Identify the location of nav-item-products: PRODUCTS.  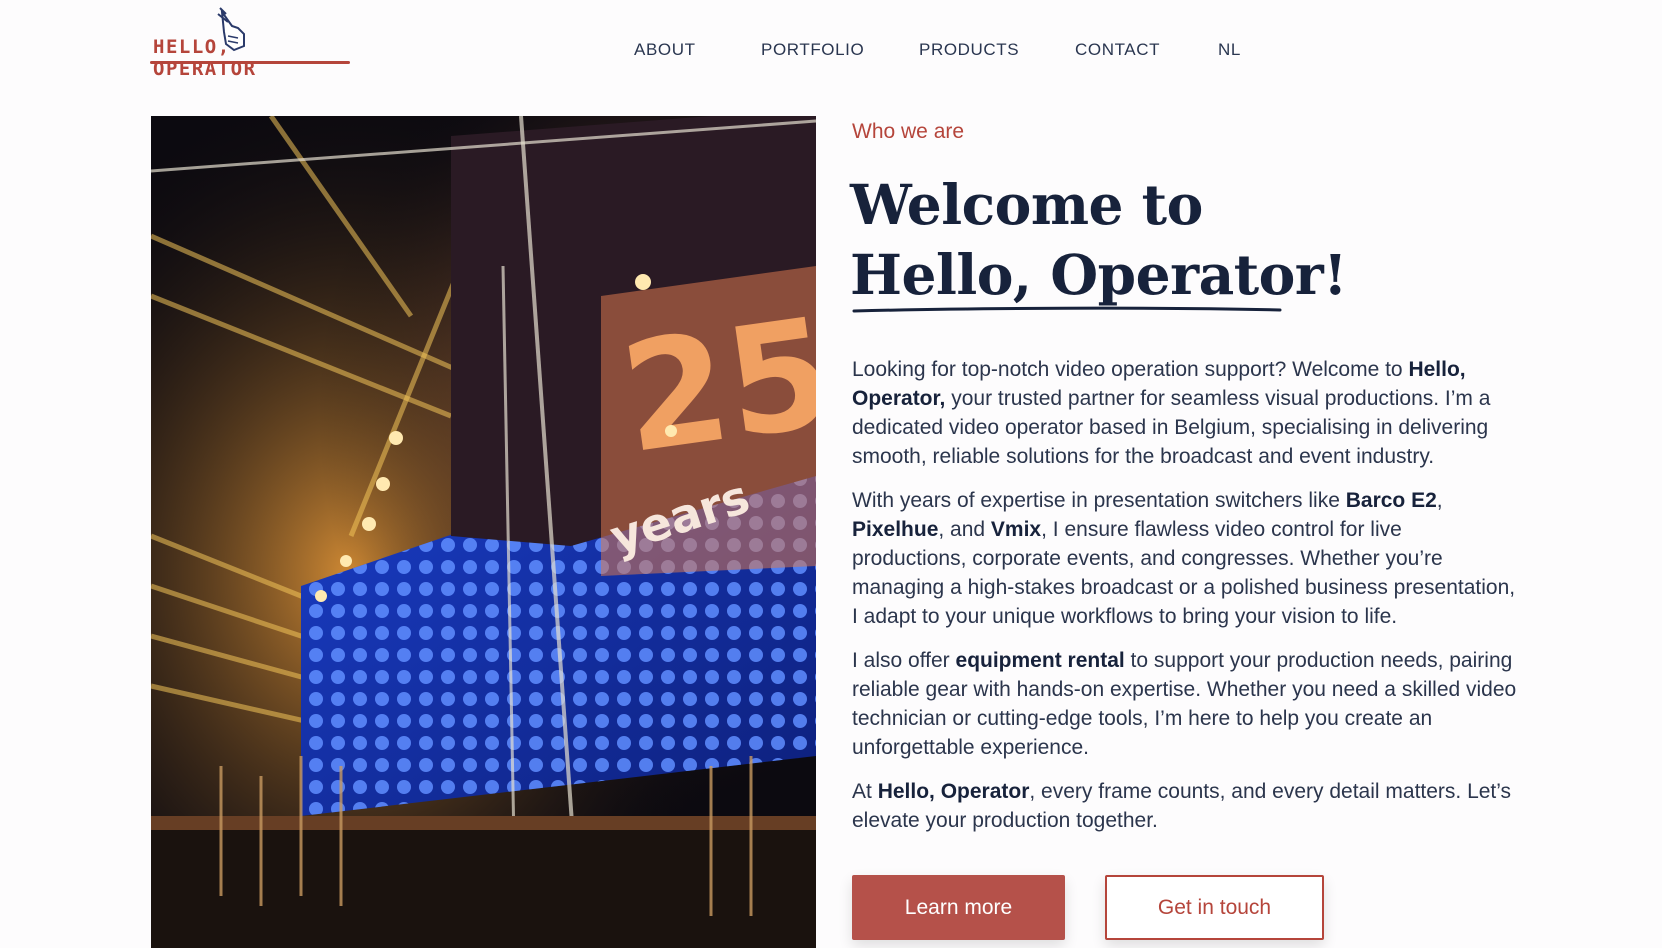
(969, 50).